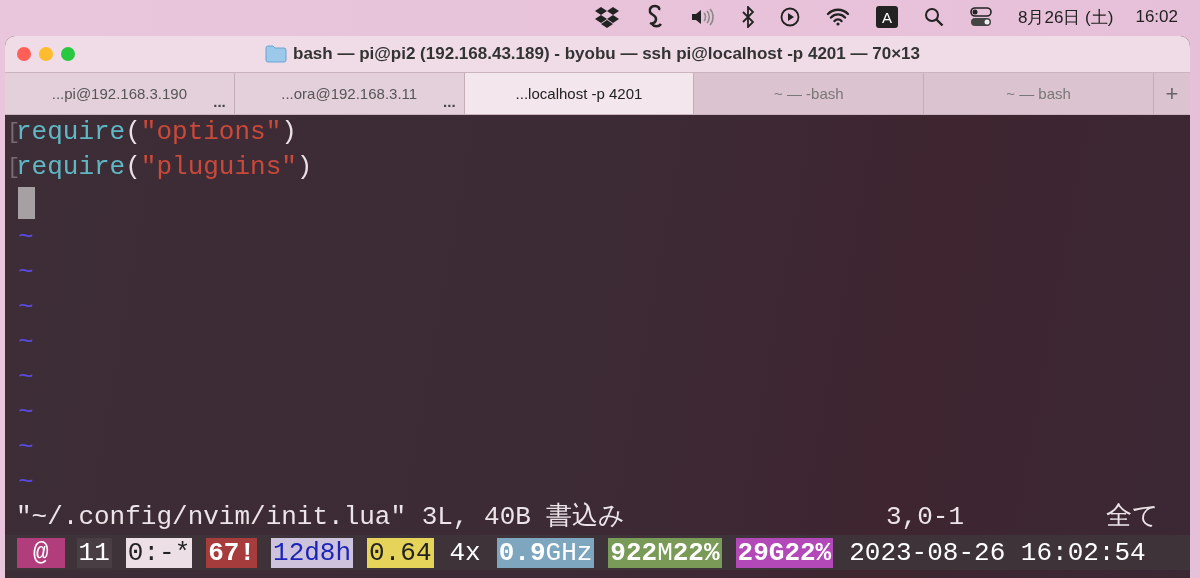 The image size is (1200, 578). What do you see at coordinates (94, 552) in the screenshot?
I see `status-segment: 11` at bounding box center [94, 552].